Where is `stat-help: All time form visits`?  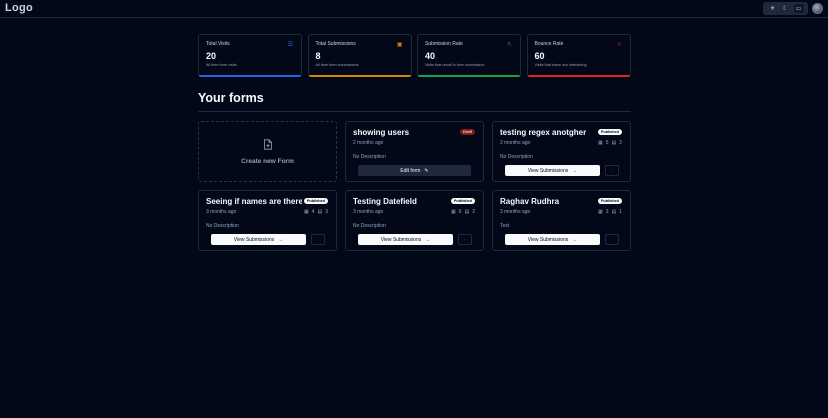 stat-help: All time form visits is located at coordinates (221, 65).